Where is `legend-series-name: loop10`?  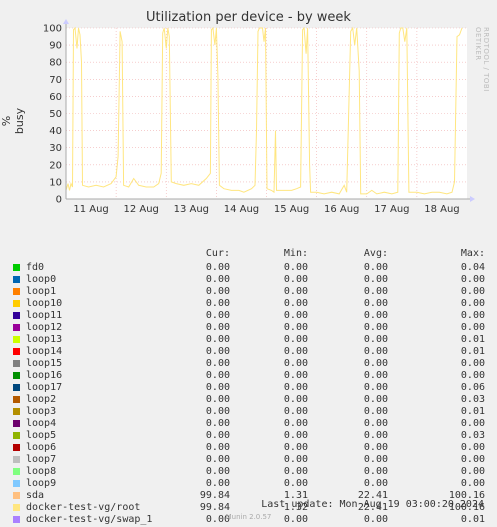 legend-series-name: loop10 is located at coordinates (44, 303).